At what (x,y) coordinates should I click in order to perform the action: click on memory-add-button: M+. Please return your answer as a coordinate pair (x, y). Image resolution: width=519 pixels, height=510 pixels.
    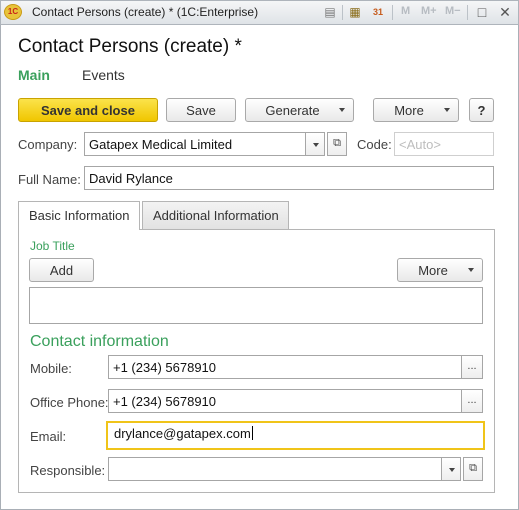
    Looking at the image, I should click on (429, 11).